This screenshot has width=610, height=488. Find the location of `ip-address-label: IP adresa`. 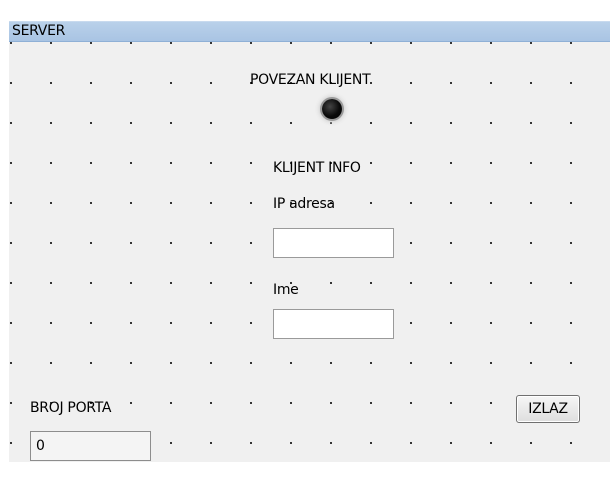

ip-address-label: IP adresa is located at coordinates (304, 204).